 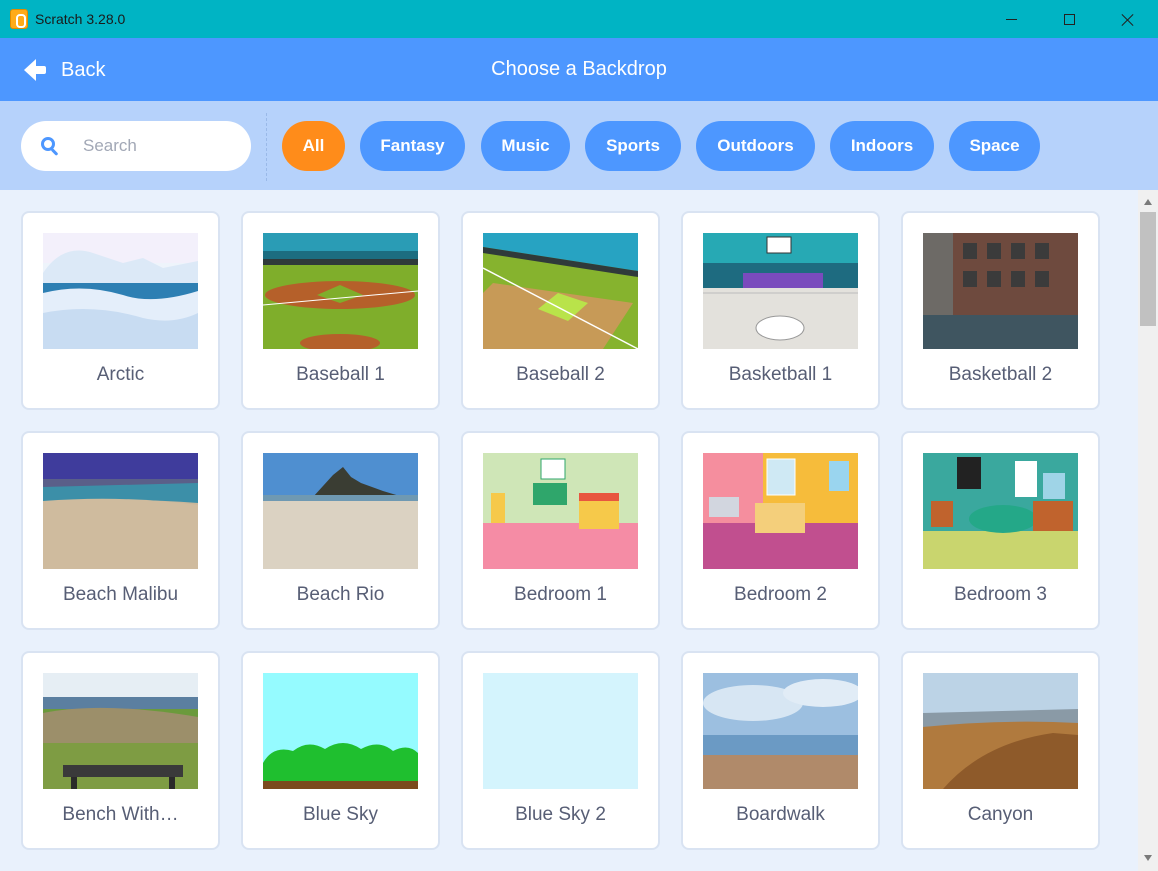 What do you see at coordinates (560, 374) in the screenshot?
I see `backdrop-label: Baseball 2` at bounding box center [560, 374].